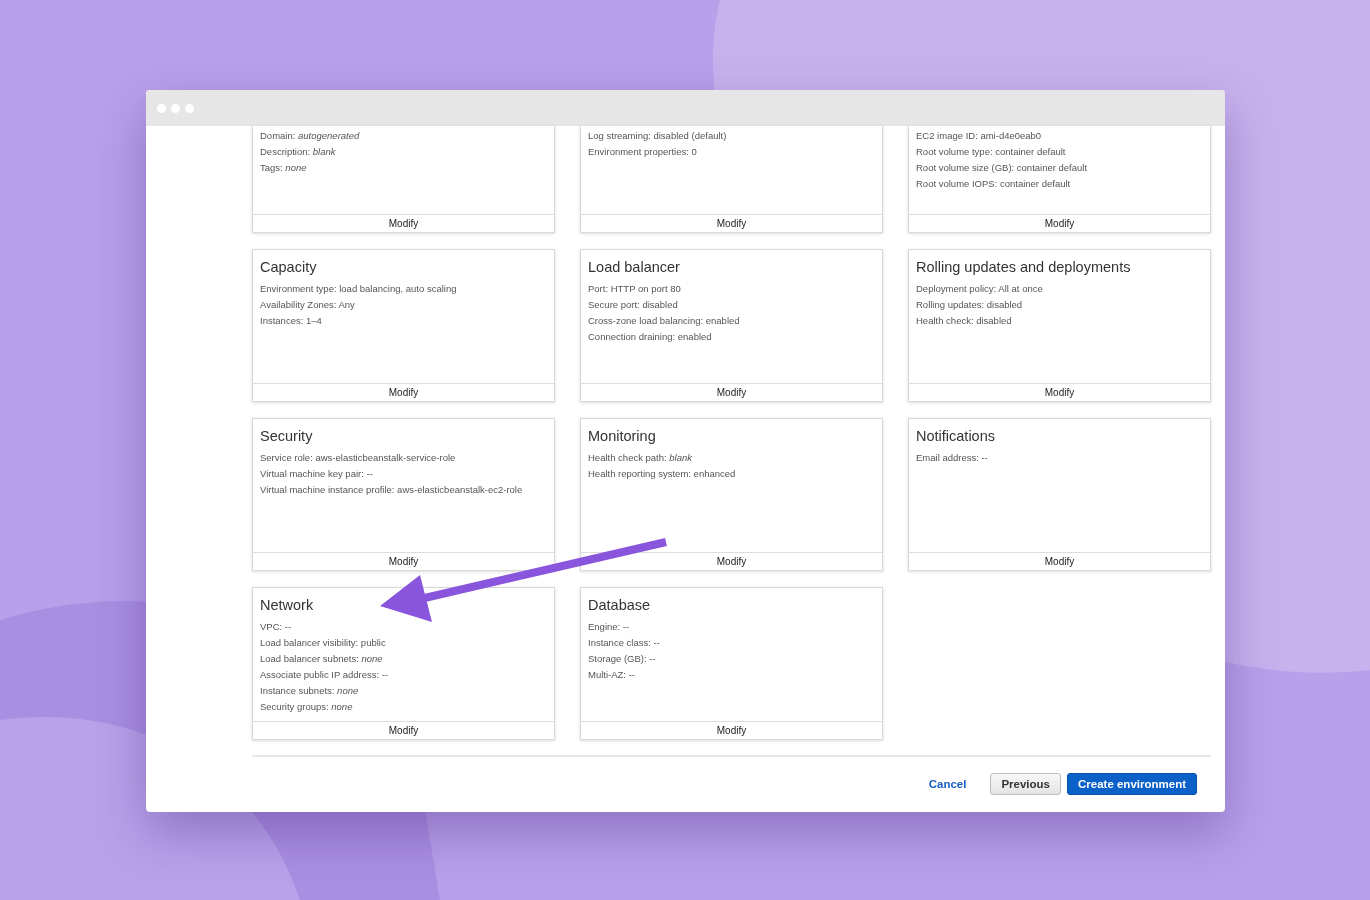  Describe the element at coordinates (955, 436) in the screenshot. I see `card-title: Notifications` at that location.